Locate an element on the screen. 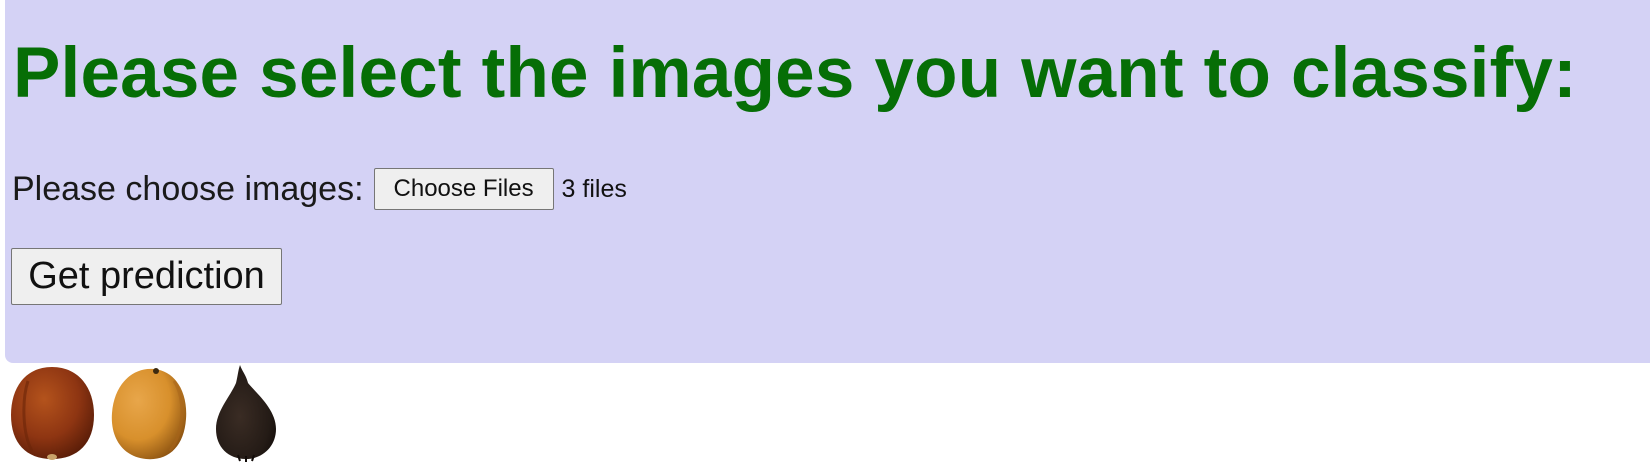 The width and height of the screenshot is (1650, 475). image-previews is located at coordinates (150, 413).